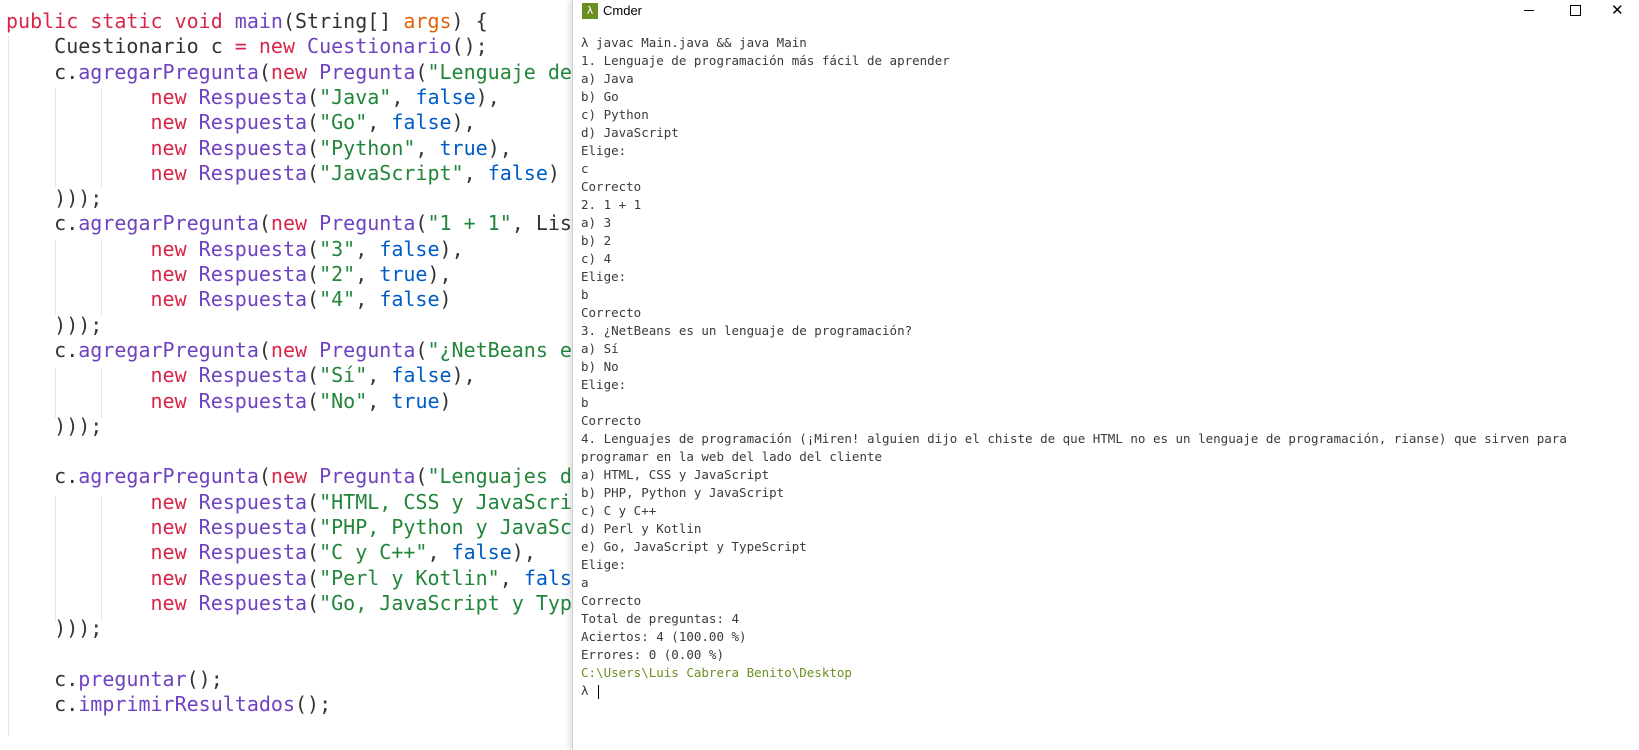 Image resolution: width=1639 pixels, height=750 pixels. What do you see at coordinates (1108, 169) in the screenshot?
I see `terminal-line: c` at bounding box center [1108, 169].